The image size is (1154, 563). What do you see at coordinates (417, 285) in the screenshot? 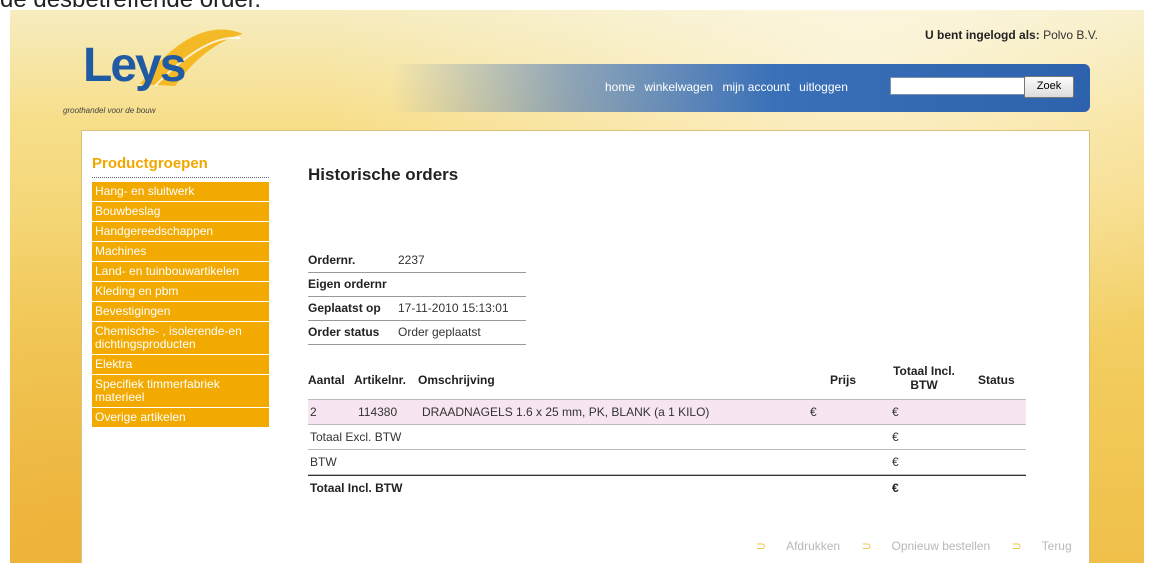
I see `meta-row-eigen-ordernr: Eigen ordernr` at bounding box center [417, 285].